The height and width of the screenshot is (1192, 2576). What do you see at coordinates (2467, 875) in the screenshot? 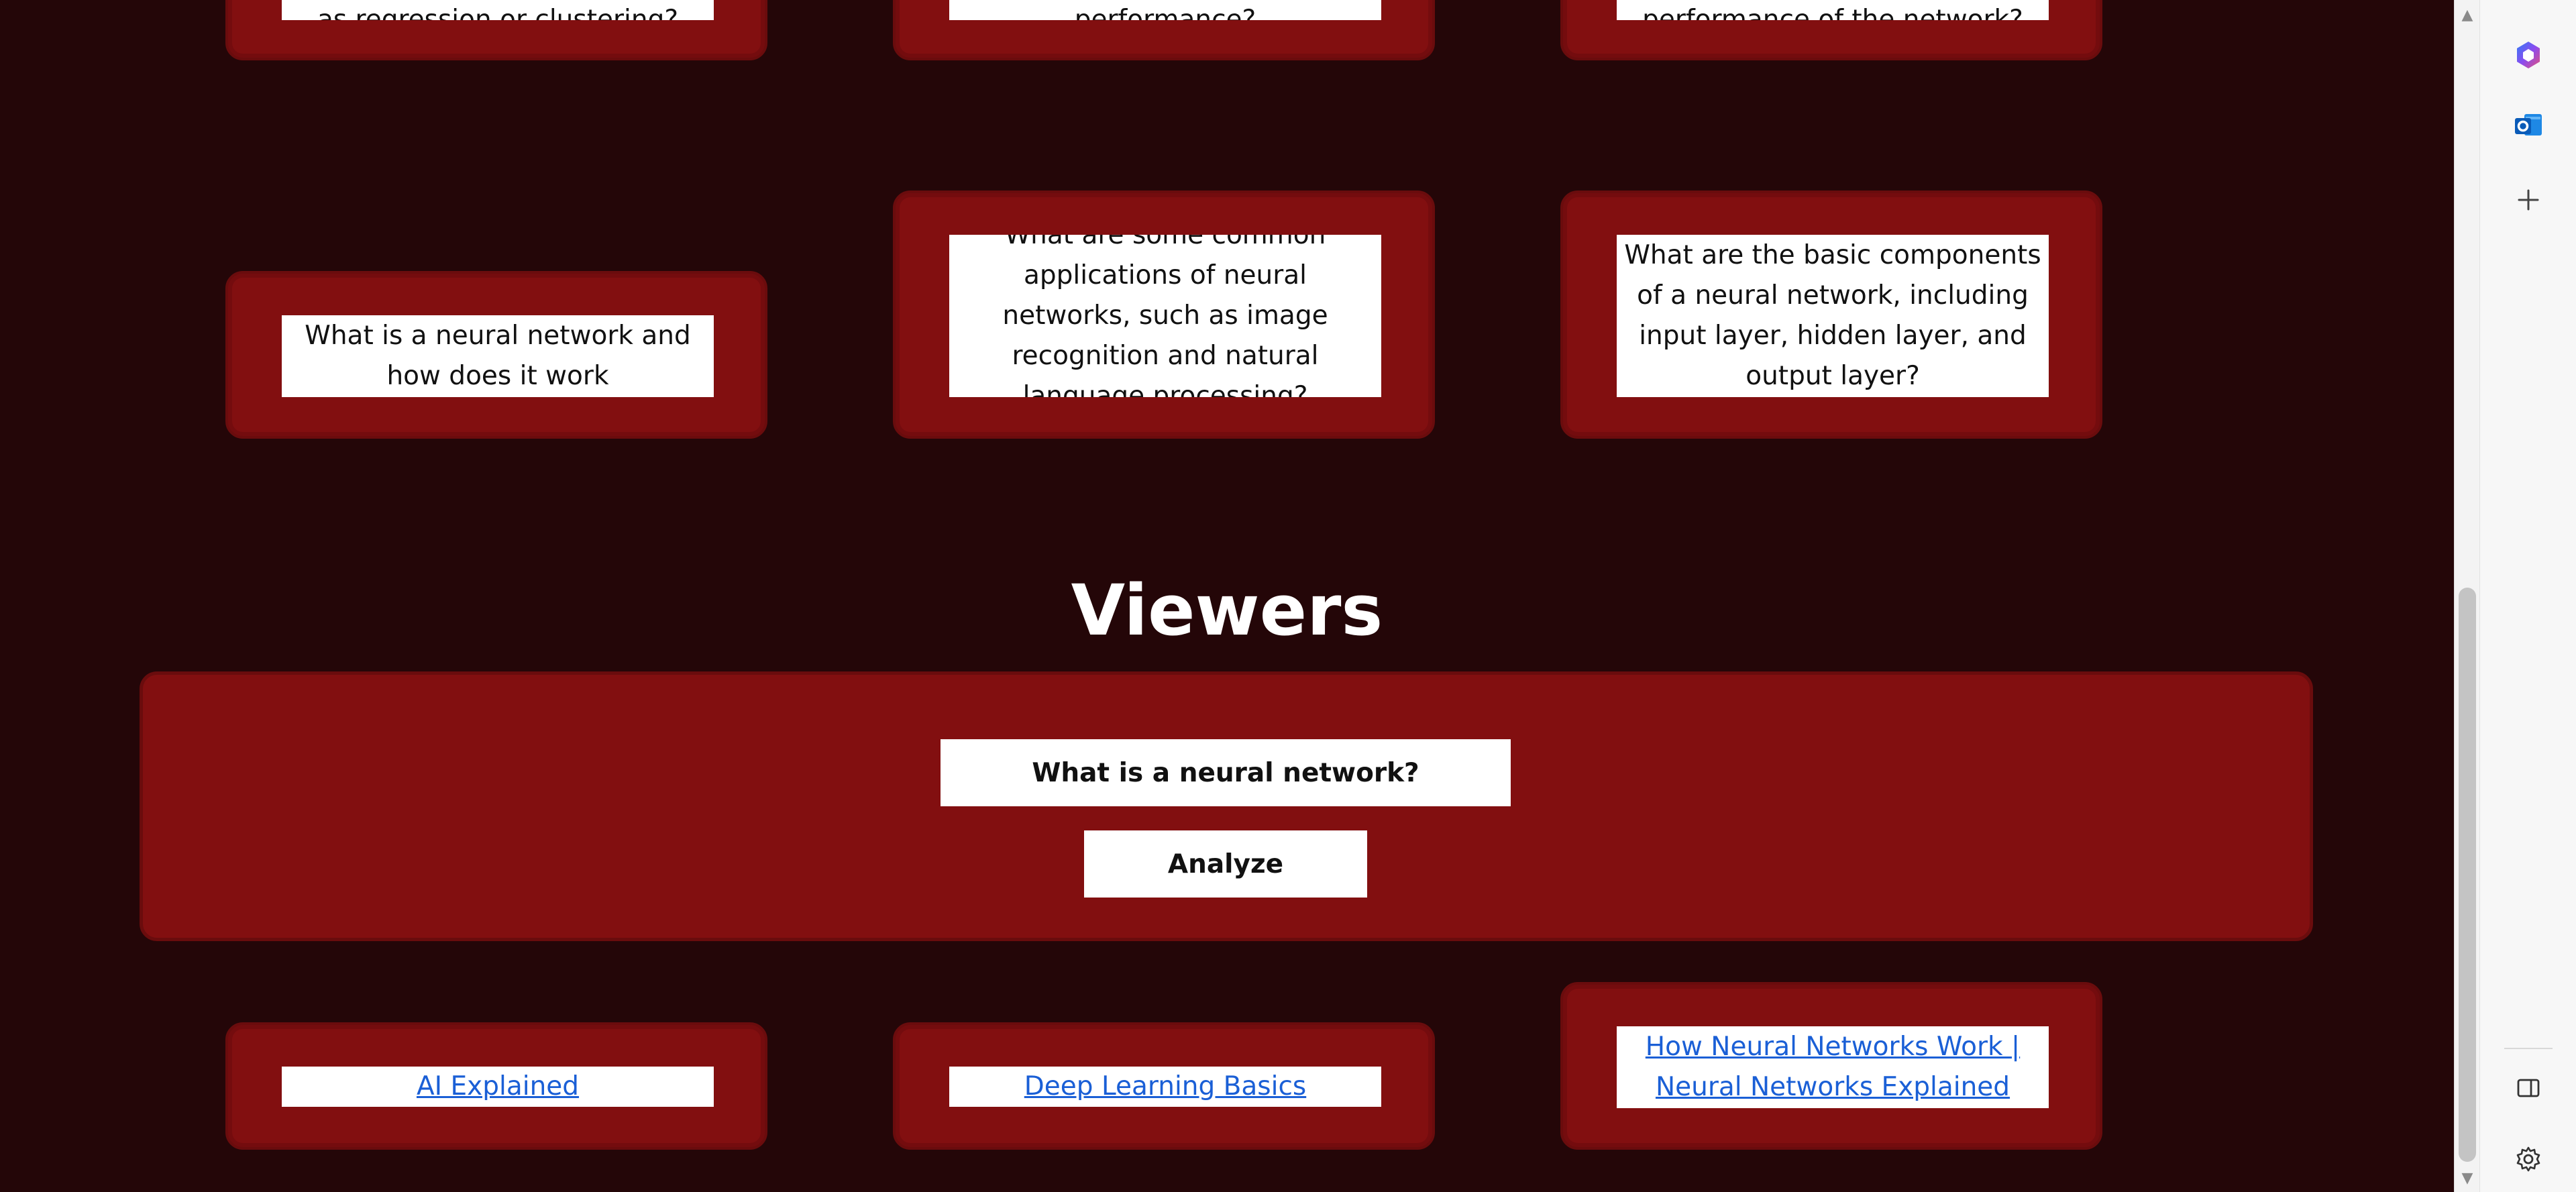
I see `scroll-thumb` at bounding box center [2467, 875].